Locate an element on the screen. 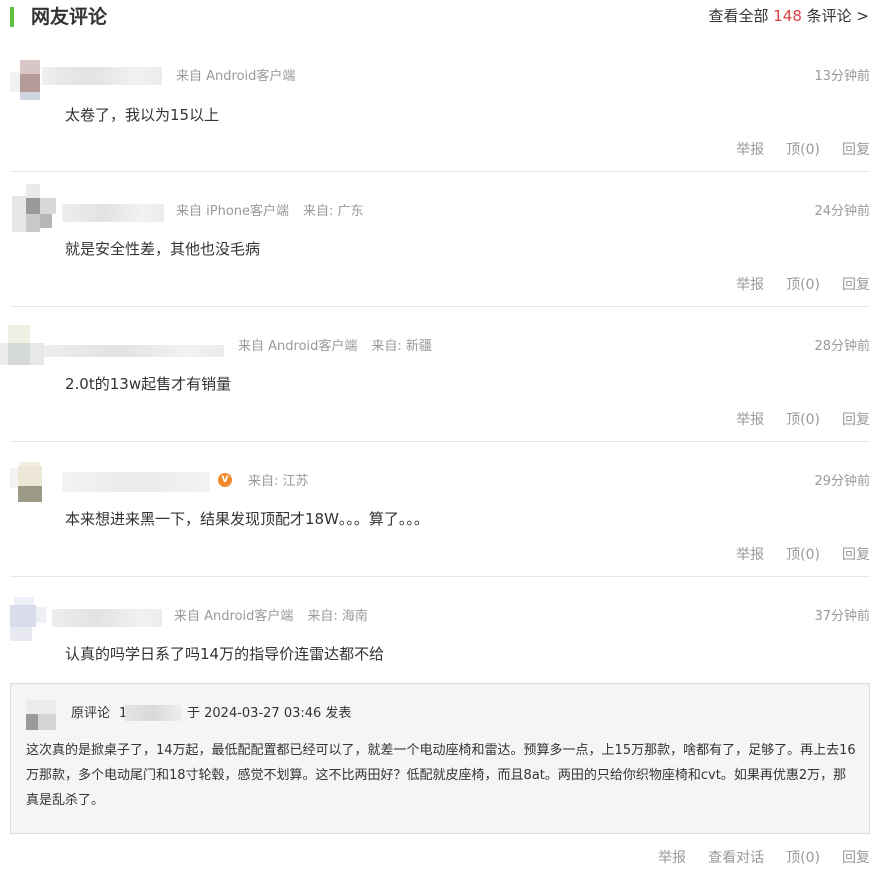 The image size is (877, 870). user-location: 来自: 江苏 is located at coordinates (278, 481).